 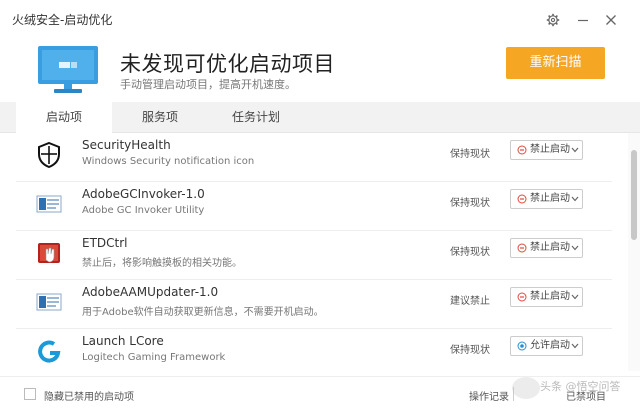 What do you see at coordinates (143, 210) in the screenshot?
I see `item-description: Adobe GC Invoker Utility` at bounding box center [143, 210].